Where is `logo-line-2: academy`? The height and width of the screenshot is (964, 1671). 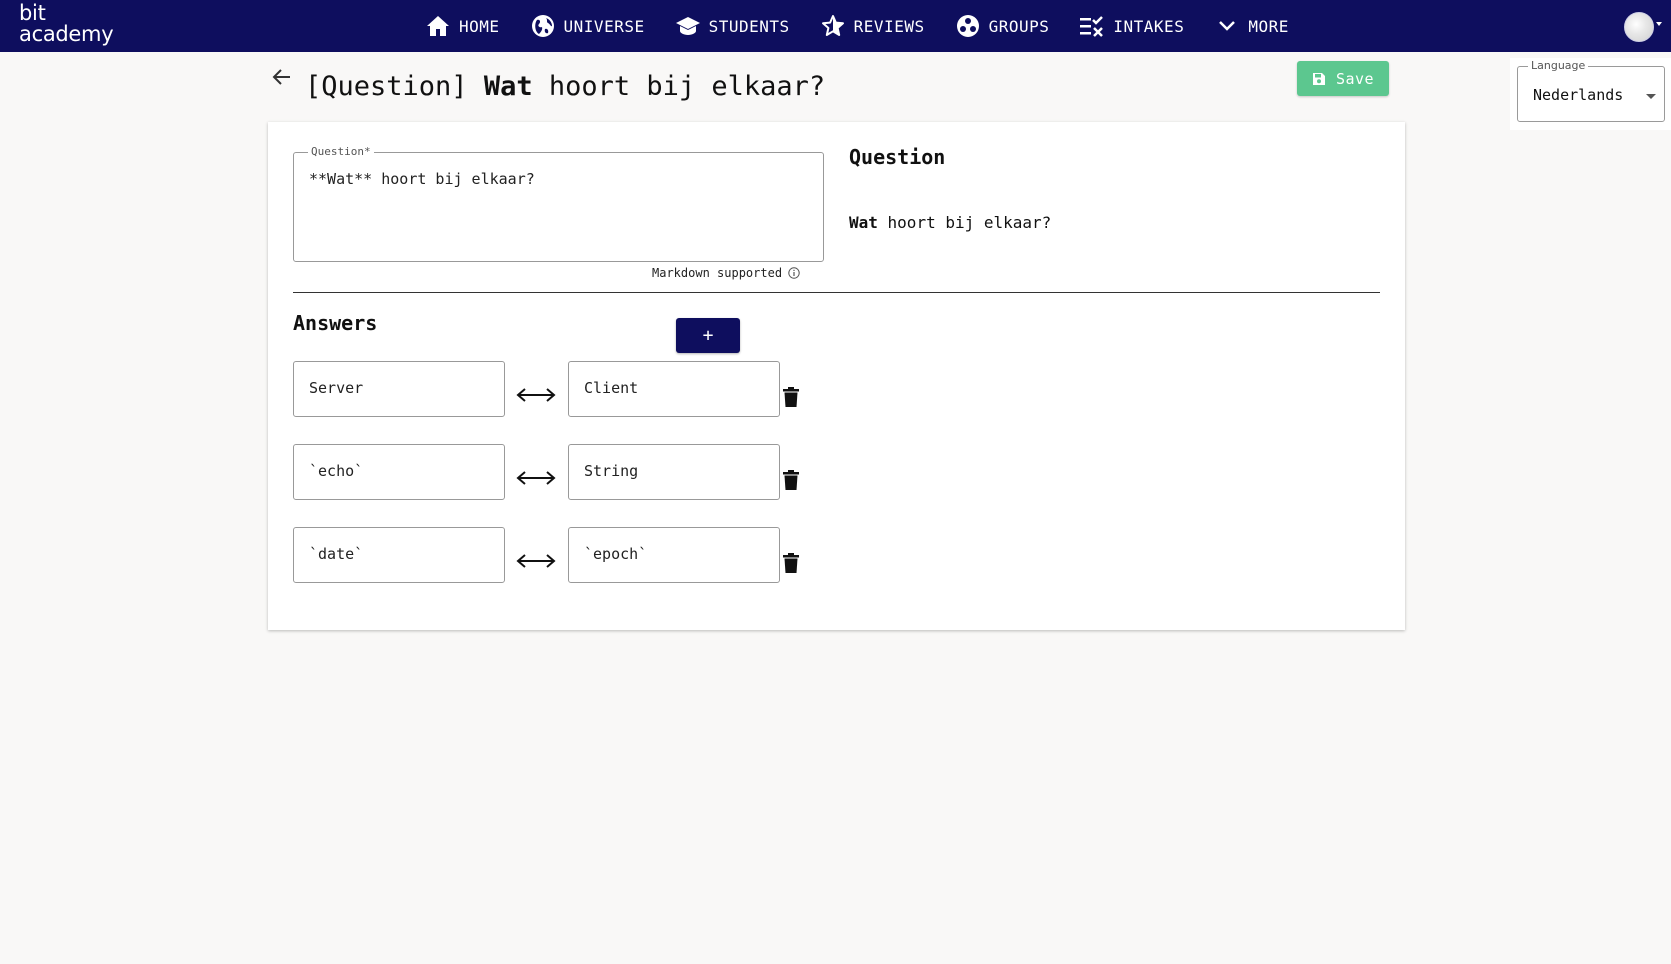 logo-line-2: academy is located at coordinates (66, 34).